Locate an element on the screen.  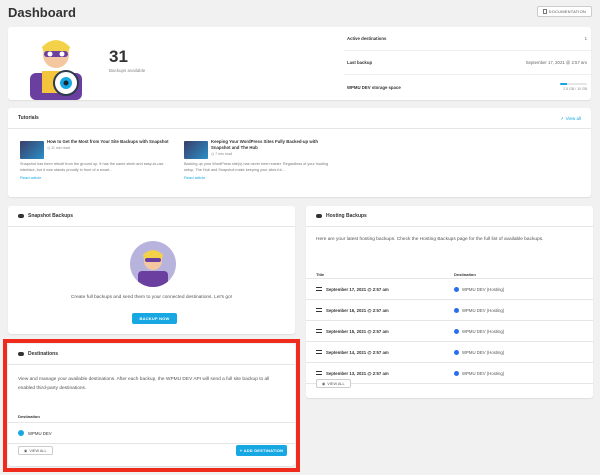
mascot-avatar is located at coordinates (153, 264).